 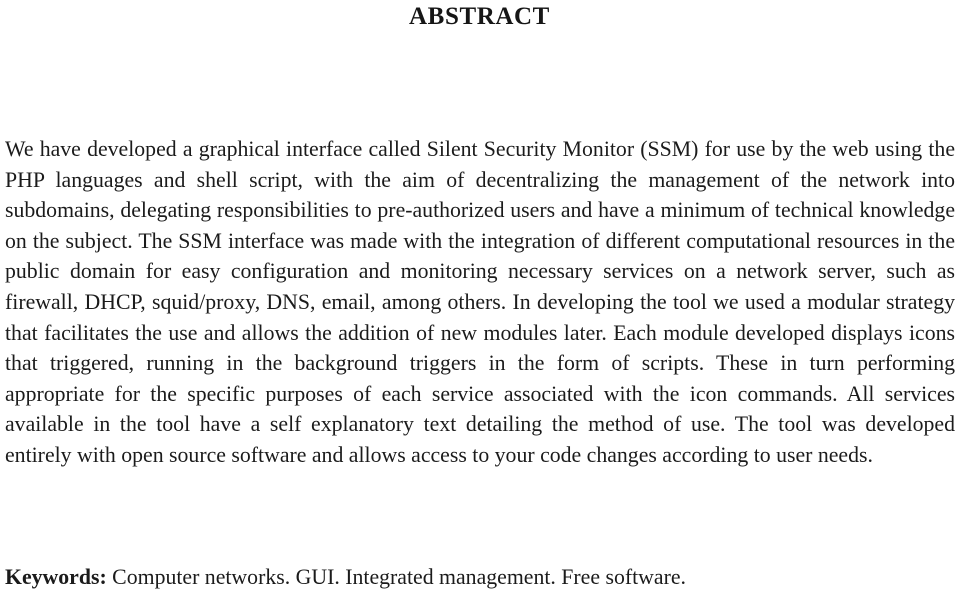 I want to click on keywords-label: Keywords:, so click(x=56, y=577).